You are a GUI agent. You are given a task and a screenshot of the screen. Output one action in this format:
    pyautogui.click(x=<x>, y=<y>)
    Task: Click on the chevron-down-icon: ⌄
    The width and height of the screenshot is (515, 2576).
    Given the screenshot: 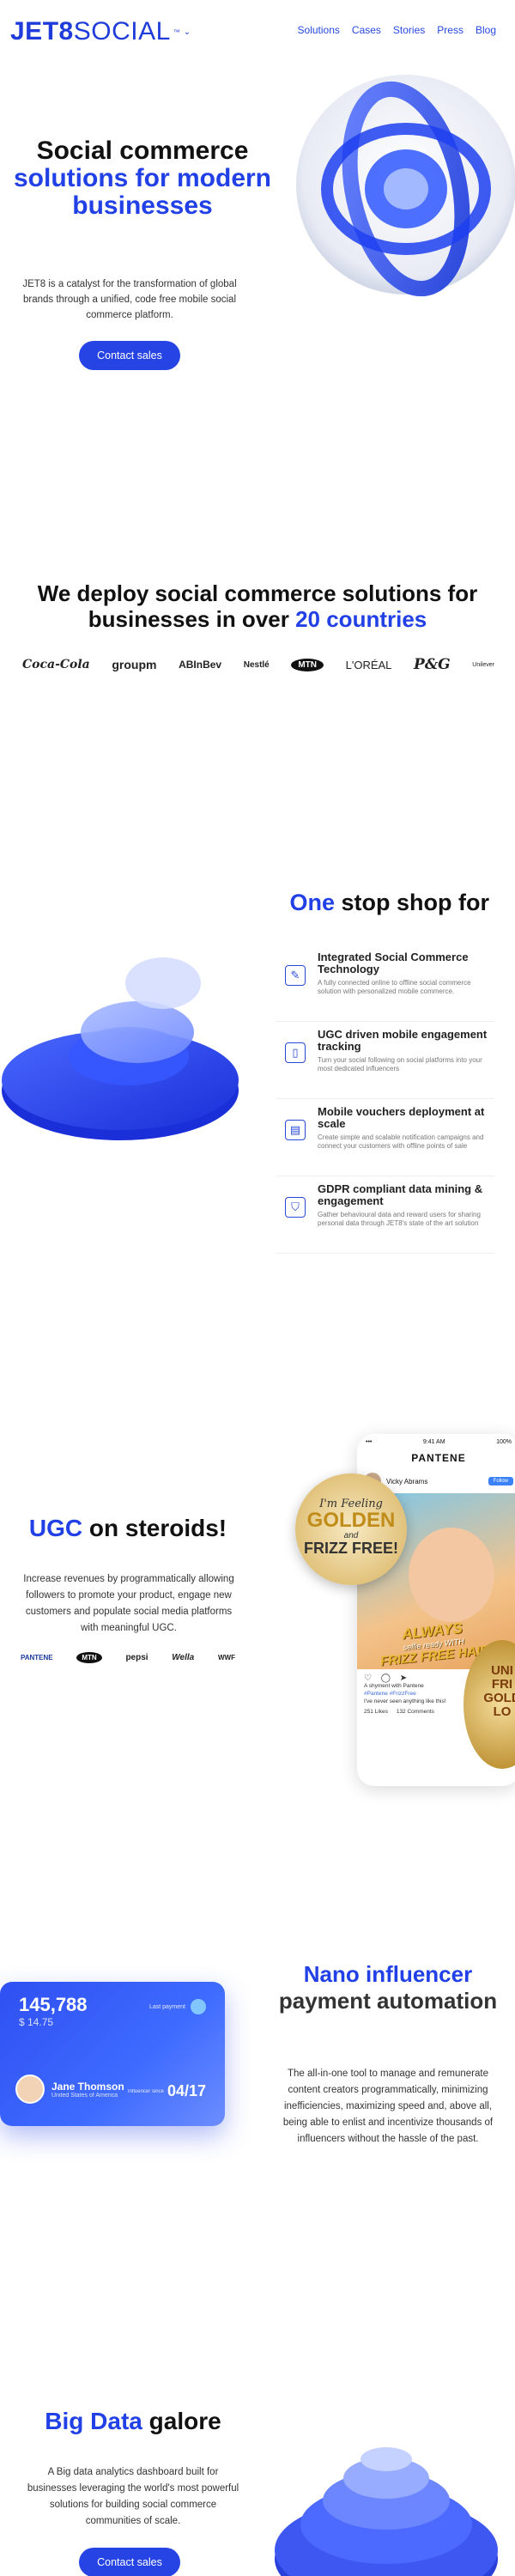 What is the action you would take?
    pyautogui.click(x=187, y=32)
    